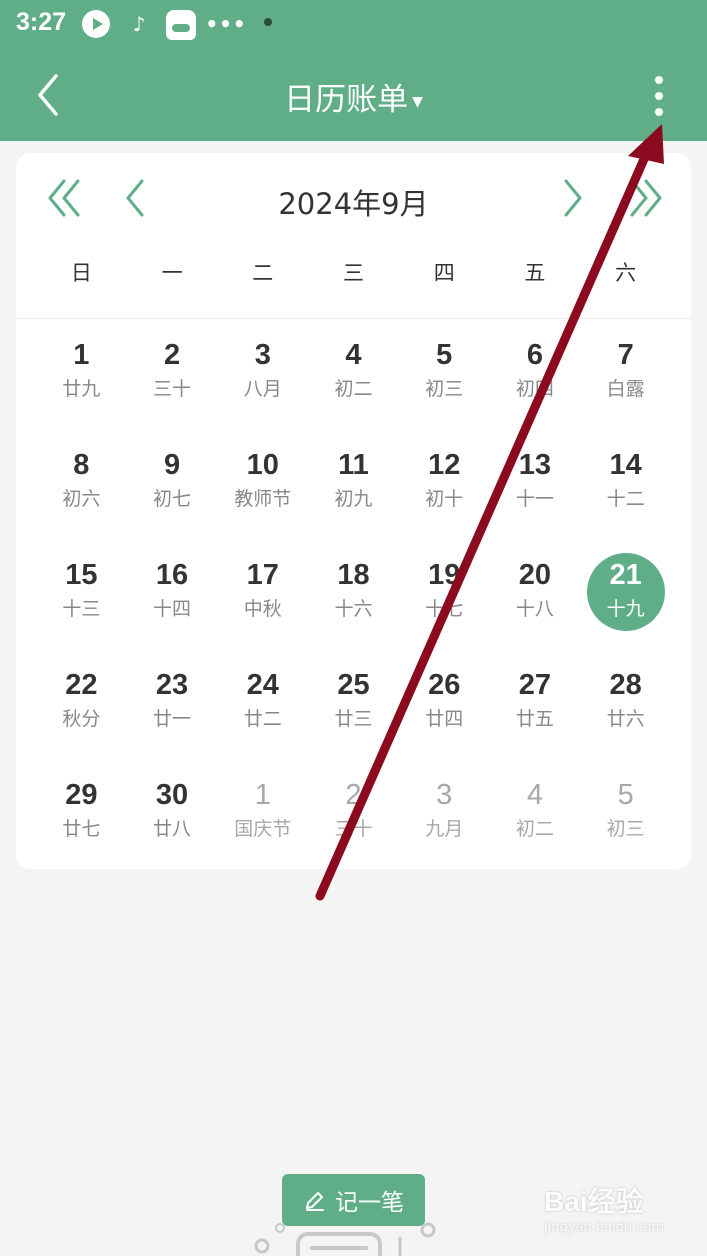 The width and height of the screenshot is (707, 1256). Describe the element at coordinates (625, 685) in the screenshot. I see `day-number: 28` at that location.